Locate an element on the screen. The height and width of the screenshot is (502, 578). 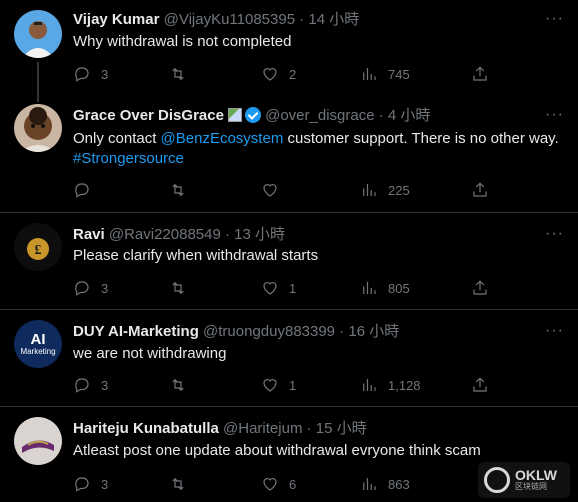
like-button is located at coordinates (275, 190).